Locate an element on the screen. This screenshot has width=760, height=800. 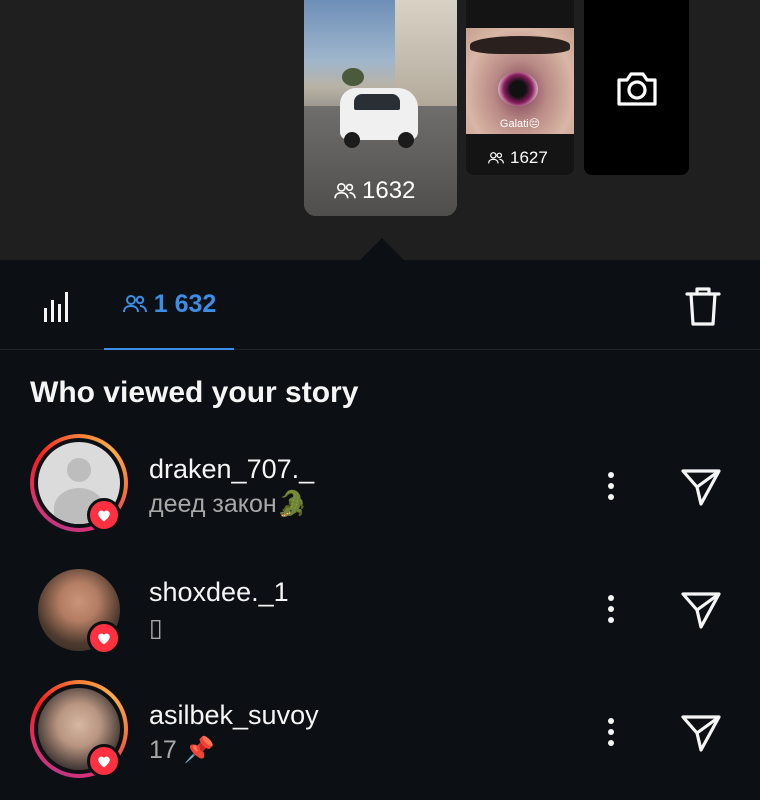
story-viewer-count: 1632 is located at coordinates (374, 191).